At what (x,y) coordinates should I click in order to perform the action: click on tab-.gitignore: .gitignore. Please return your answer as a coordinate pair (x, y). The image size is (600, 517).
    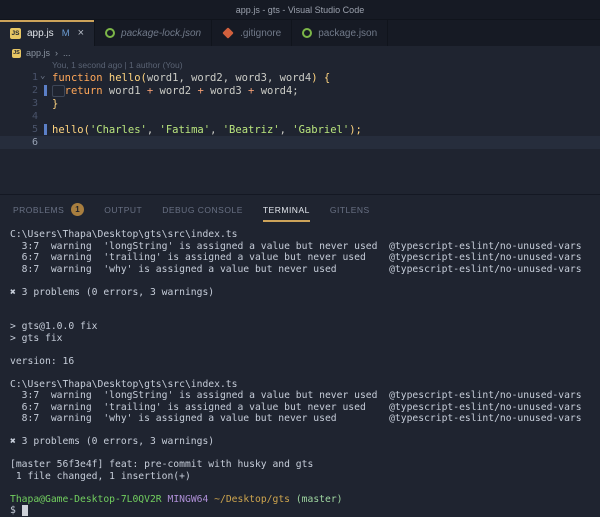
    Looking at the image, I should click on (252, 33).